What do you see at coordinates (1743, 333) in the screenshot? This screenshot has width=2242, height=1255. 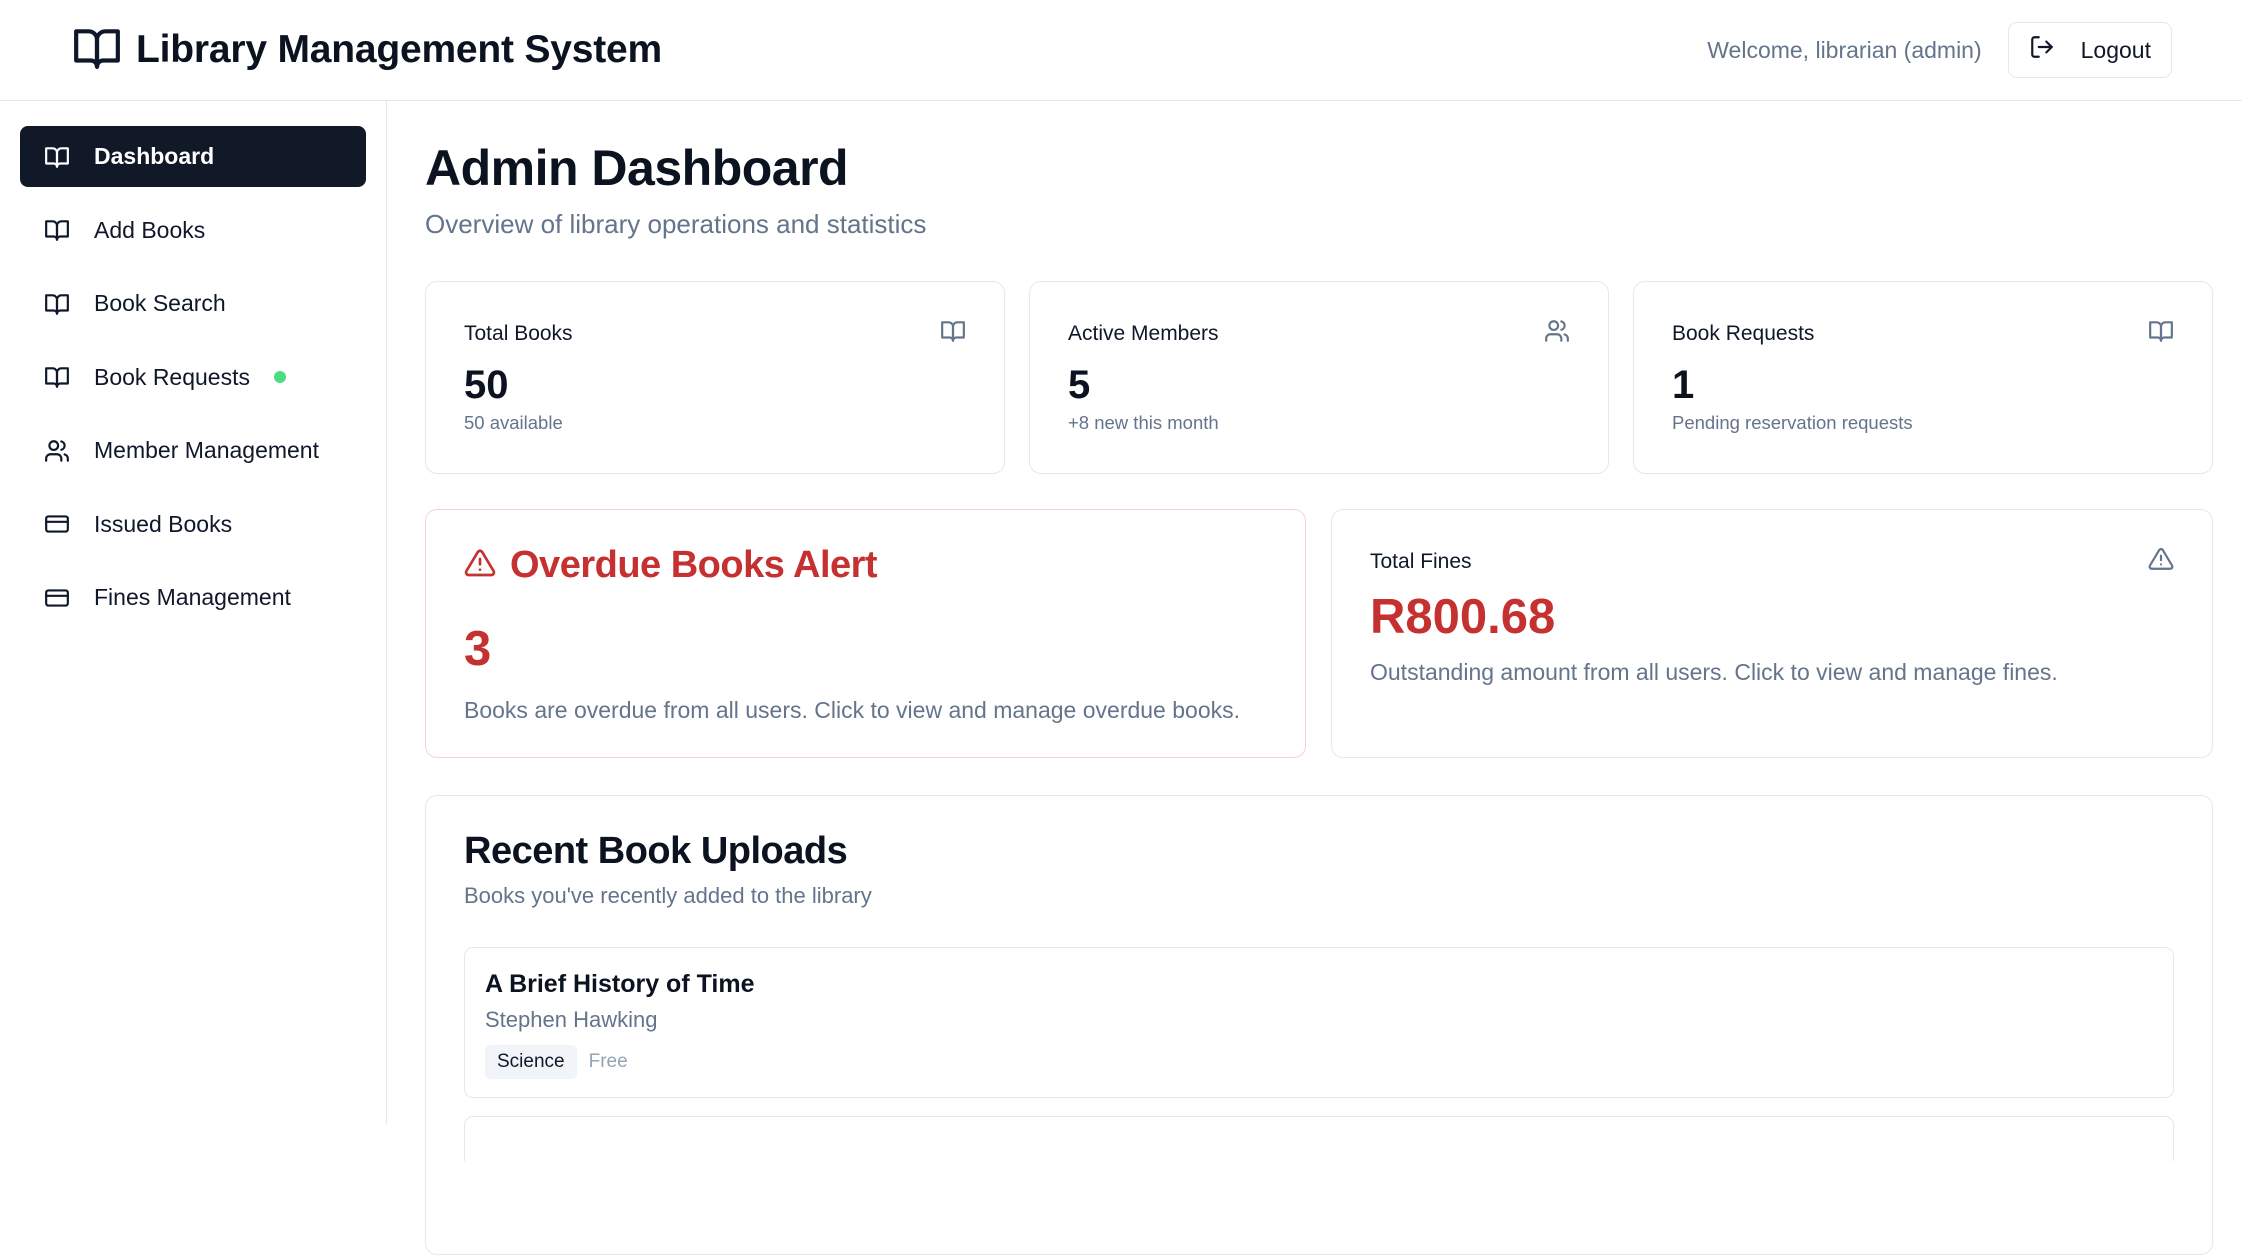 I see `stat-label: Book Requests` at bounding box center [1743, 333].